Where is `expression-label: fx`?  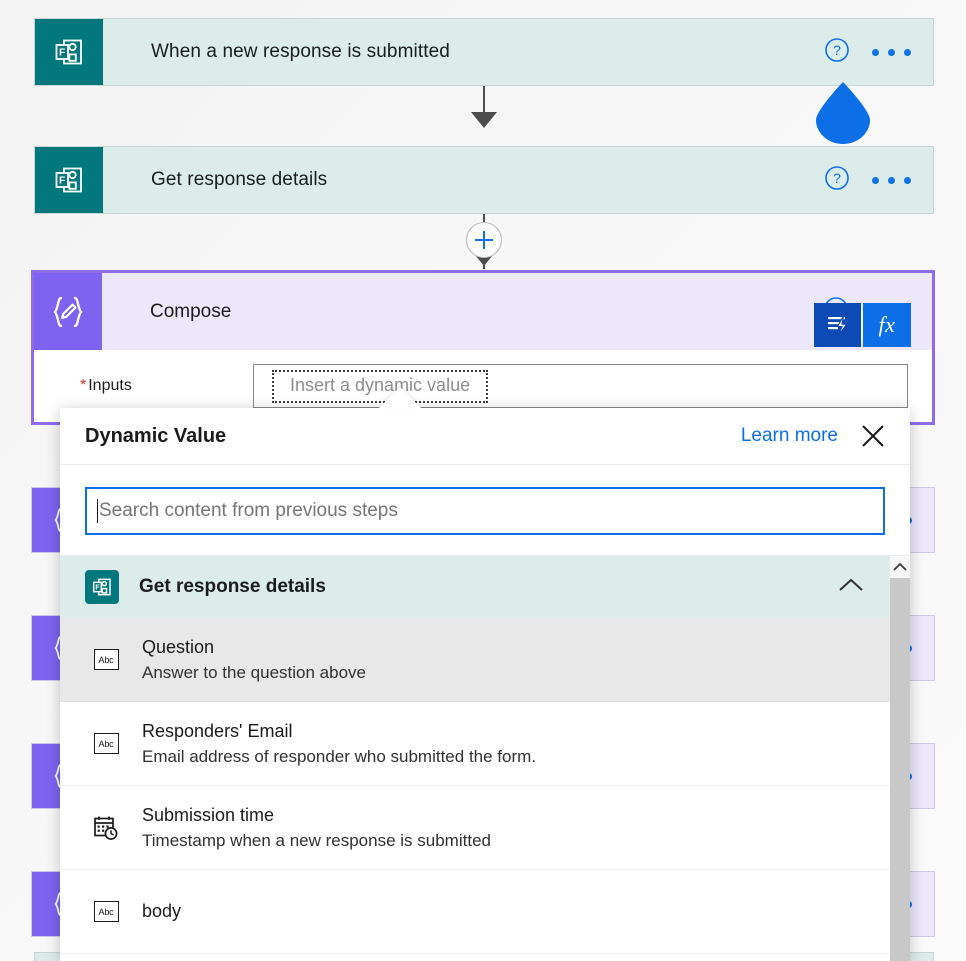
expression-label: fx is located at coordinates (887, 324).